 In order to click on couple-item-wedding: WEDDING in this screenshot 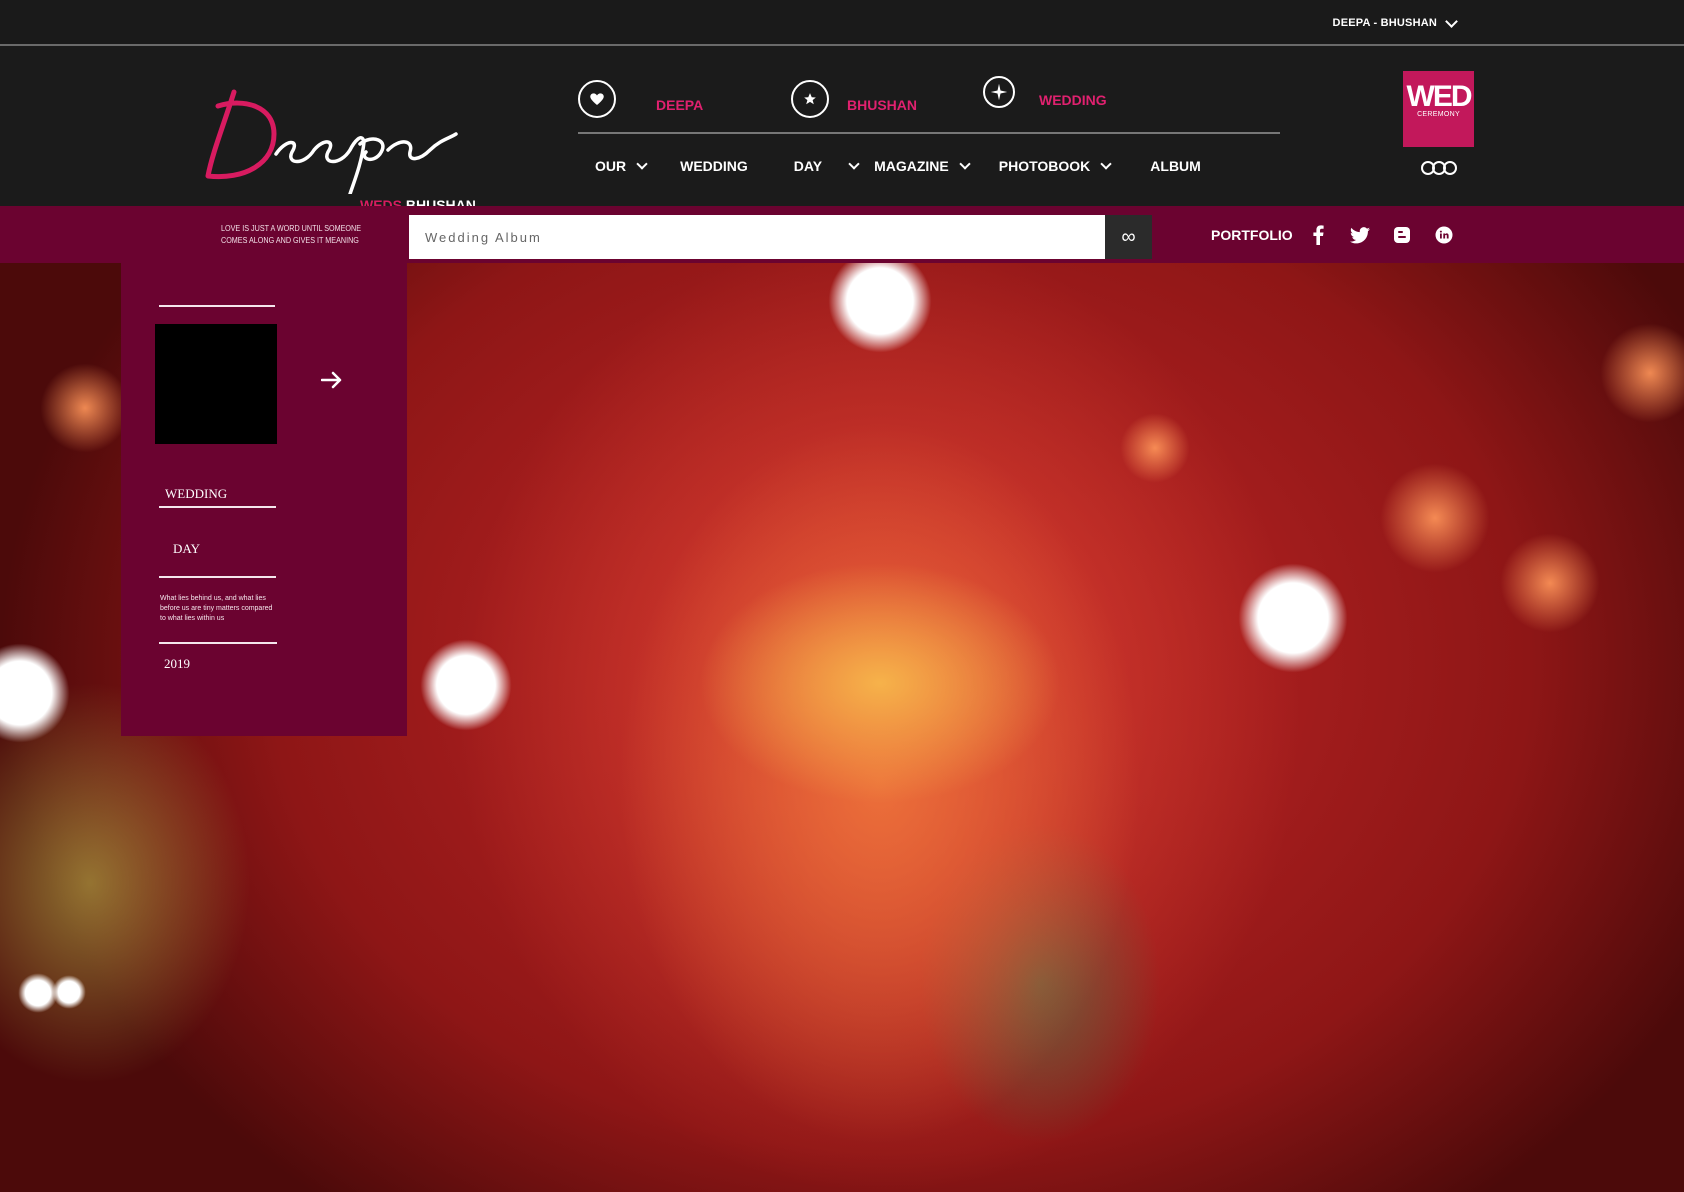, I will do `click(1045, 92)`.